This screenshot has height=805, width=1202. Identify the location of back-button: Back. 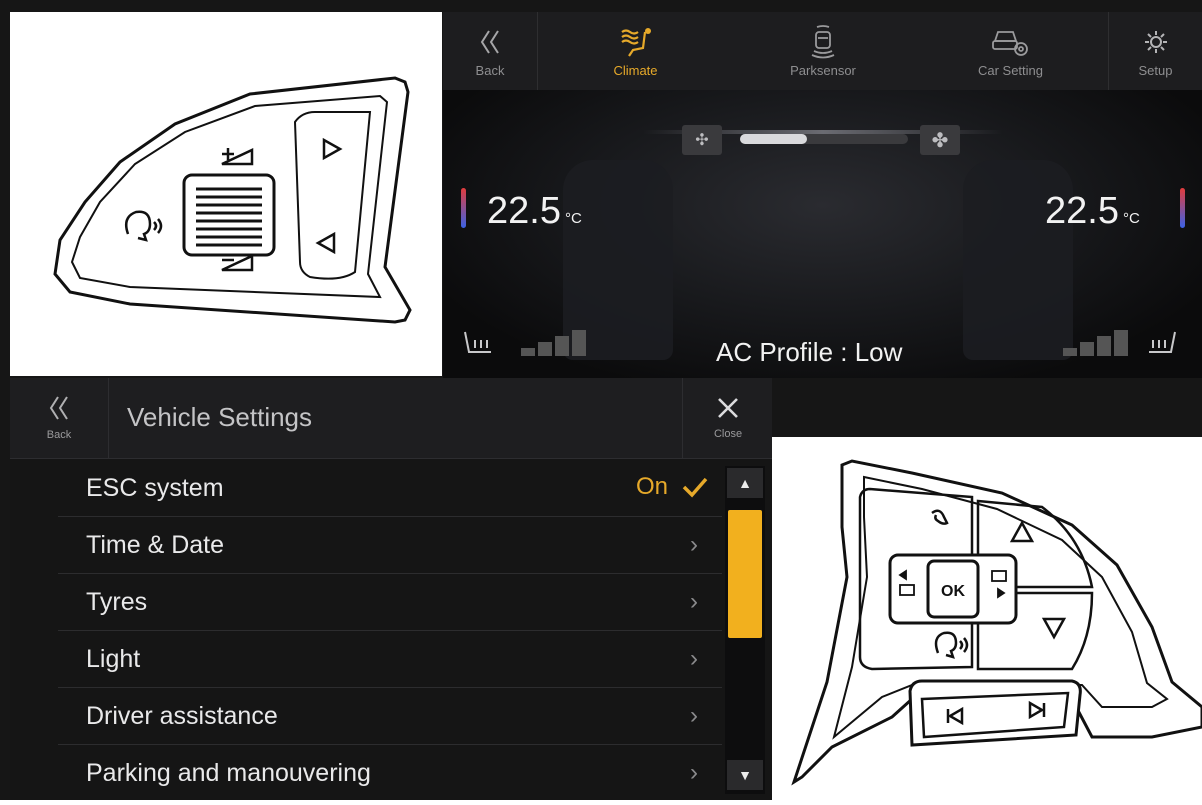
(490, 51).